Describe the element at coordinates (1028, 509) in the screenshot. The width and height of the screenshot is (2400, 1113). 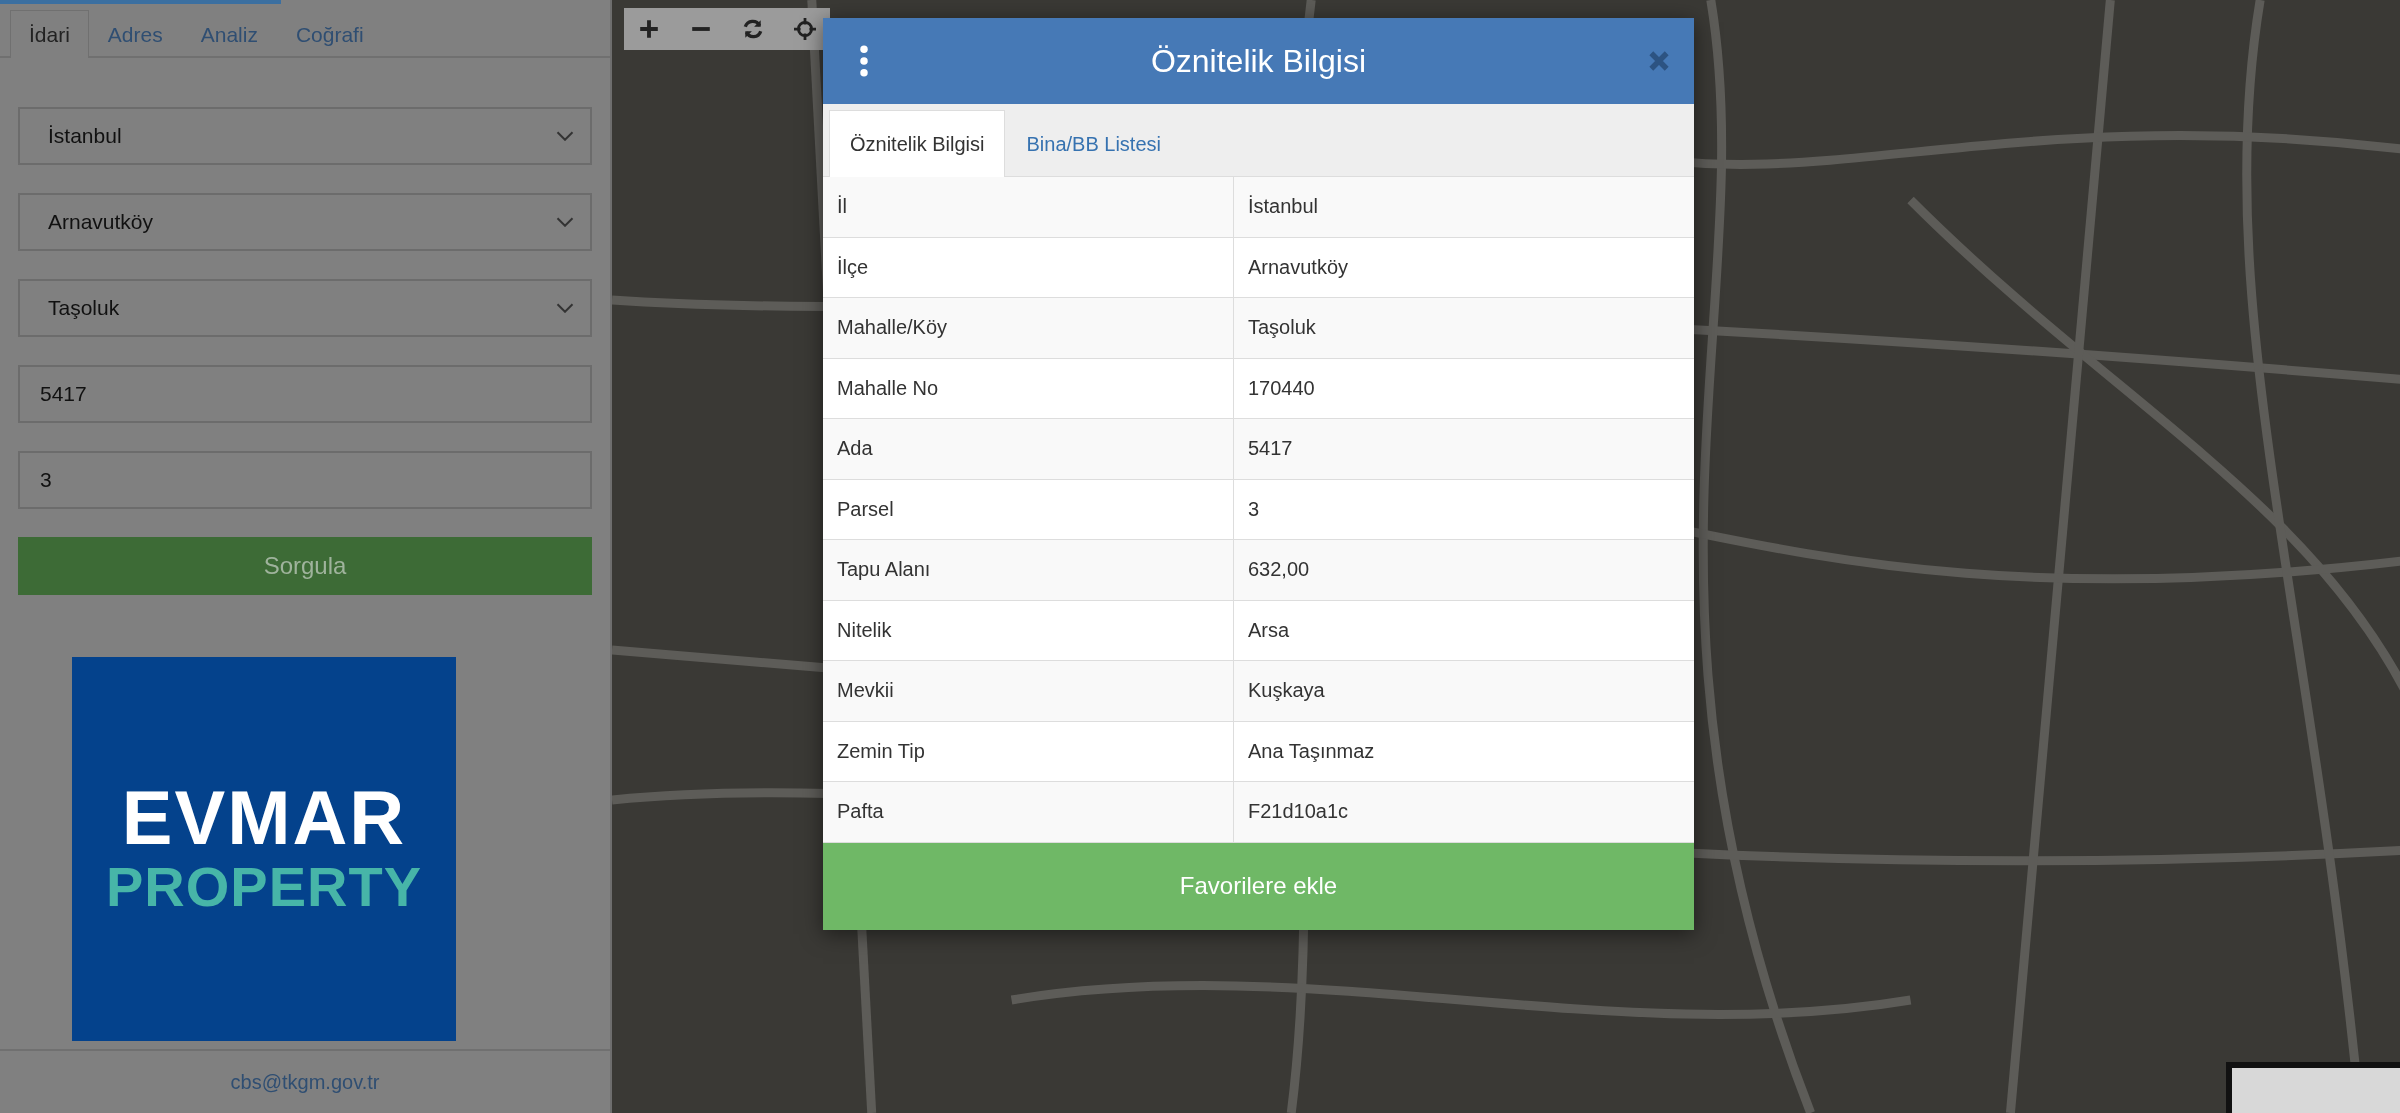
I see `table-cell: Parsel` at that location.